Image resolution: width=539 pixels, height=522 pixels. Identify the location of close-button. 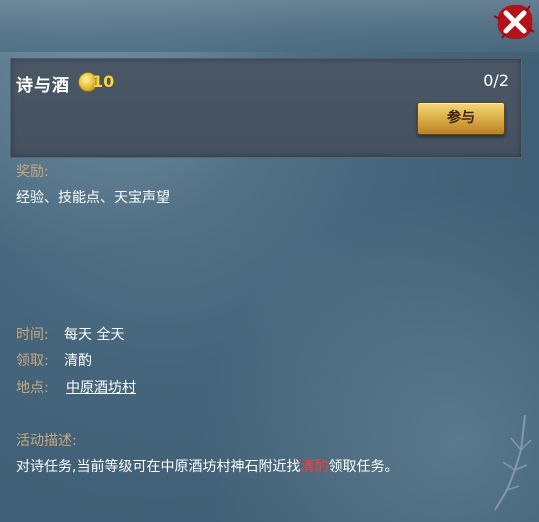
(514, 22).